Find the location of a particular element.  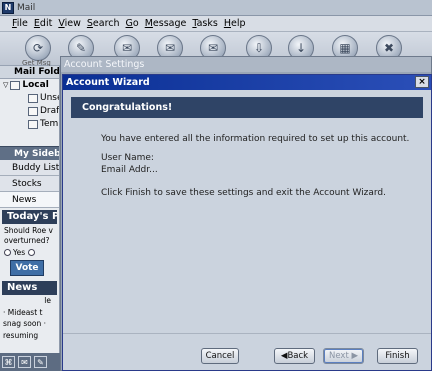

radio-yes is located at coordinates (7, 252).